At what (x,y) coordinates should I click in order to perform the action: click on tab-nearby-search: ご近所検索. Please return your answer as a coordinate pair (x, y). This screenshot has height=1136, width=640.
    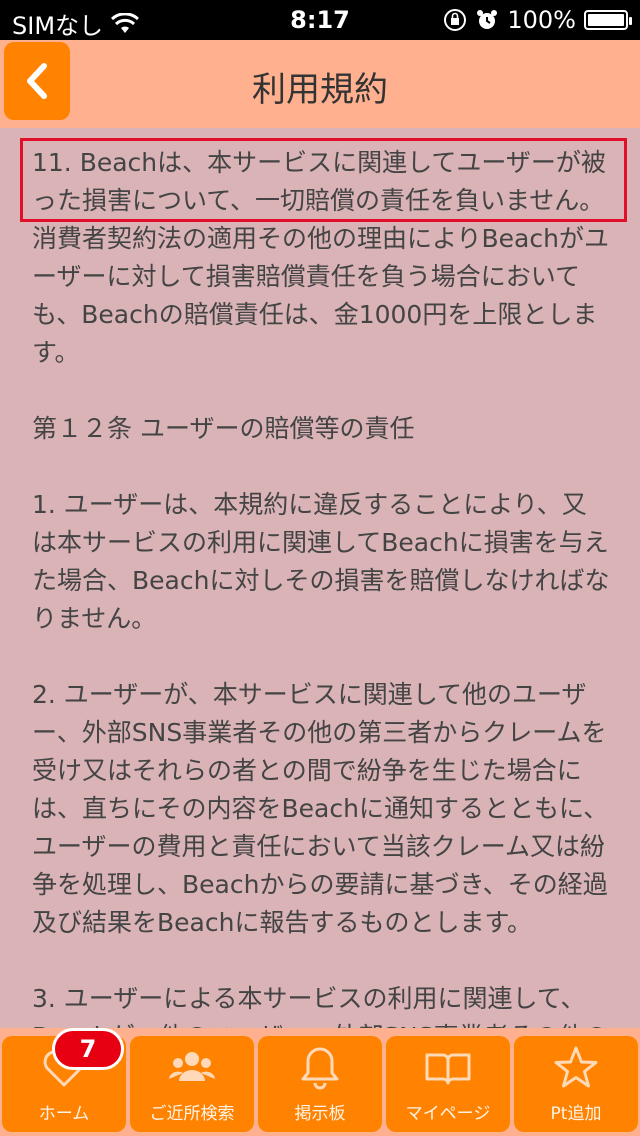
    Looking at the image, I should click on (192, 1084).